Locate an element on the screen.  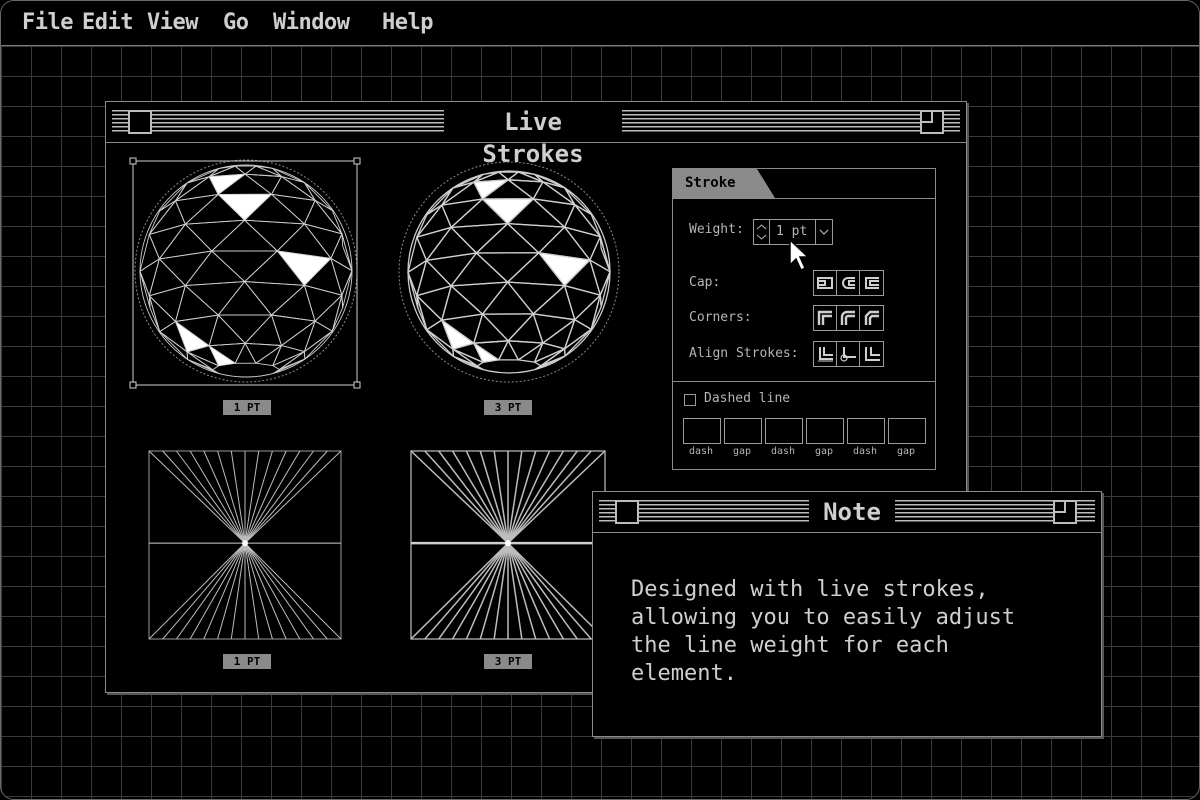
stepper-arrows-icon is located at coordinates (761, 232).